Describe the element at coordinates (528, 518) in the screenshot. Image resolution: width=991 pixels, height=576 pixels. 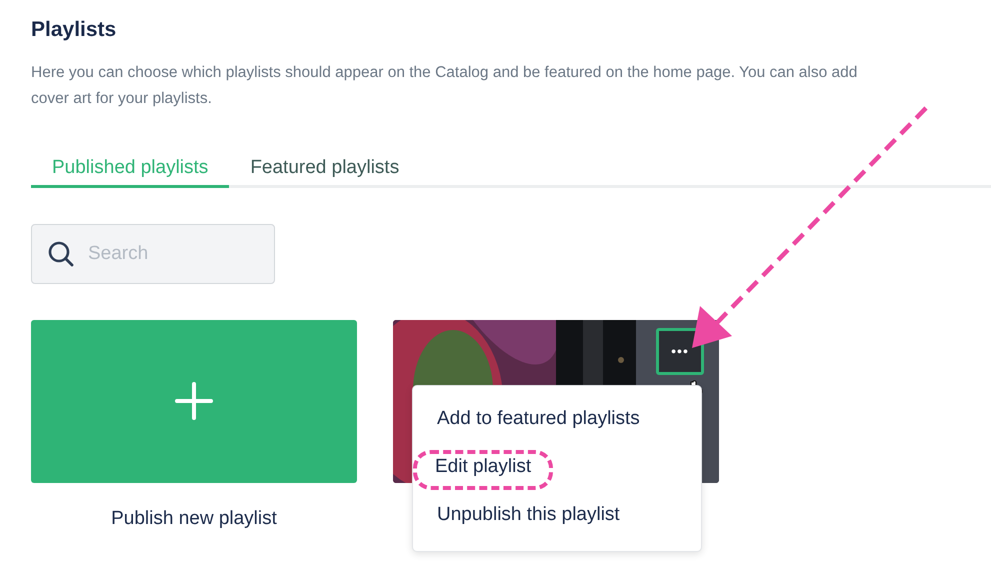
I see `menu-item: Unpublish this playlist` at that location.